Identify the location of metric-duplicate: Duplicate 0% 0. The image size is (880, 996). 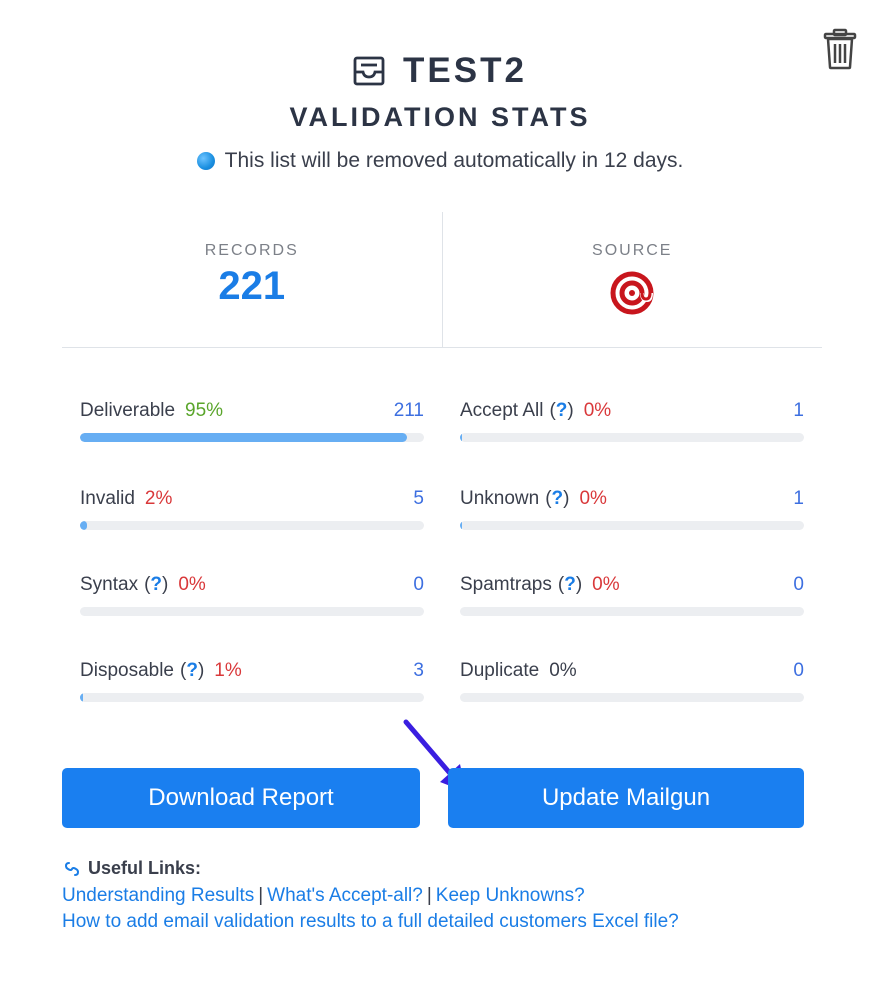
(632, 686).